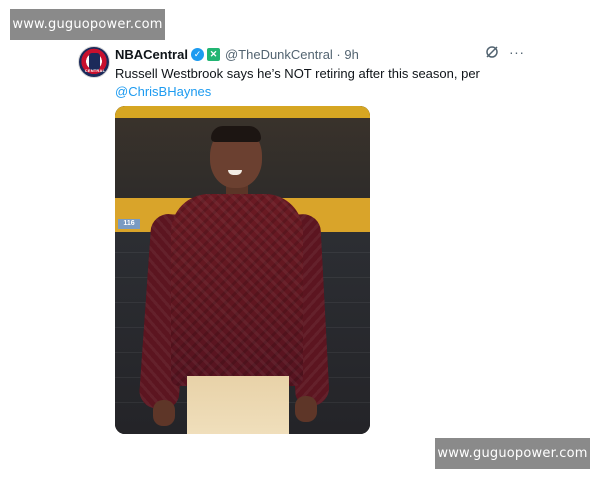 Image resolution: width=600 pixels, height=480 pixels. Describe the element at coordinates (163, 91) in the screenshot. I see `mention-link: @ChrisBHaynes` at that location.